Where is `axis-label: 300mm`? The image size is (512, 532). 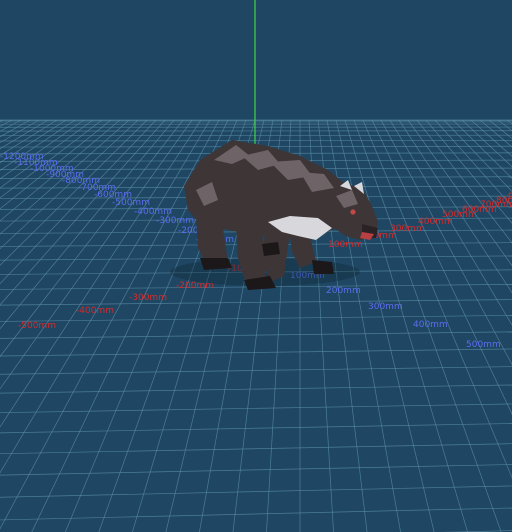 axis-label: 300mm is located at coordinates (385, 307).